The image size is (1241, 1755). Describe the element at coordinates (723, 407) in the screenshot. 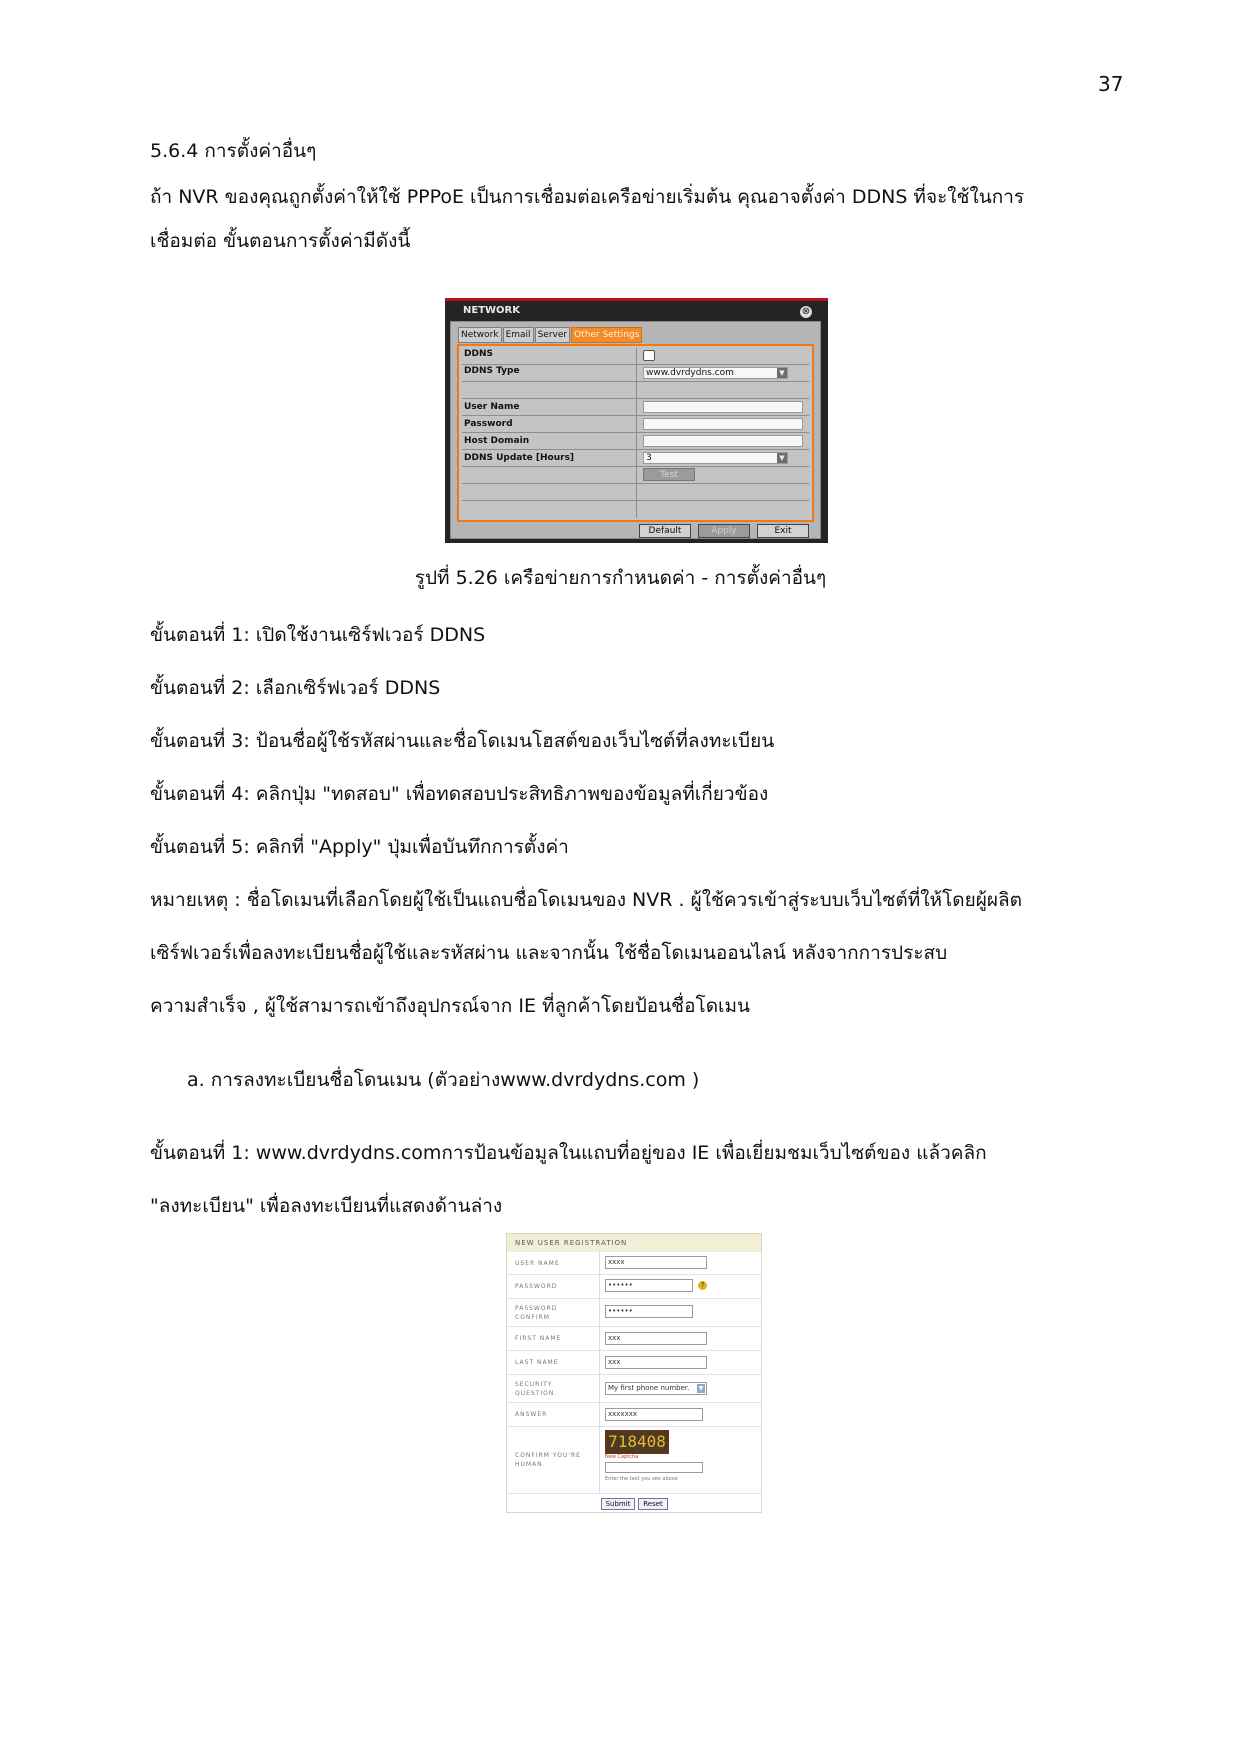

I see `user-name-field` at that location.